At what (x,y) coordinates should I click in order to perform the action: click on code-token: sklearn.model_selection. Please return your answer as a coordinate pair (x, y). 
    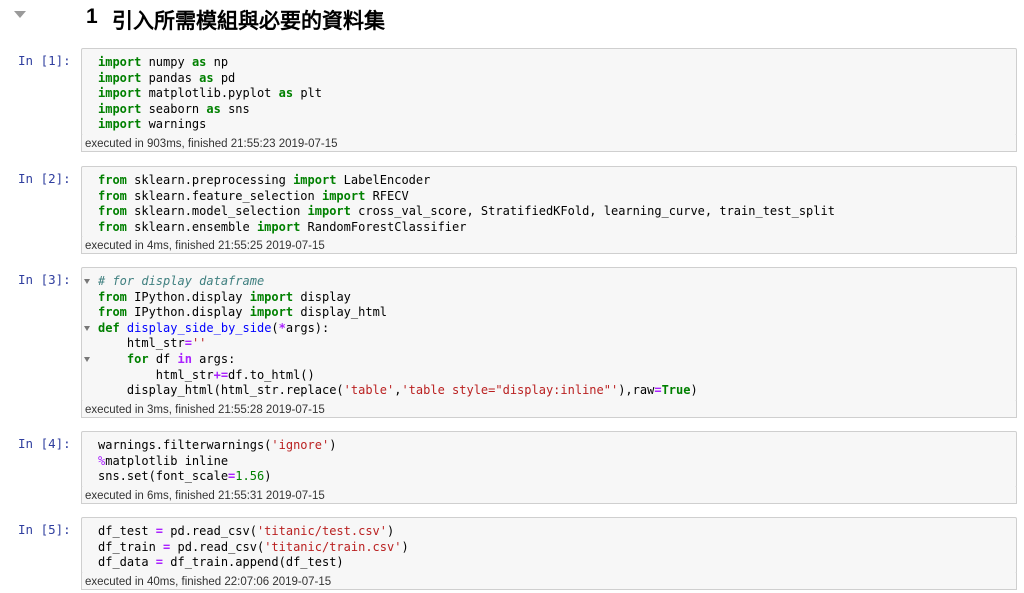
    Looking at the image, I should click on (217, 211).